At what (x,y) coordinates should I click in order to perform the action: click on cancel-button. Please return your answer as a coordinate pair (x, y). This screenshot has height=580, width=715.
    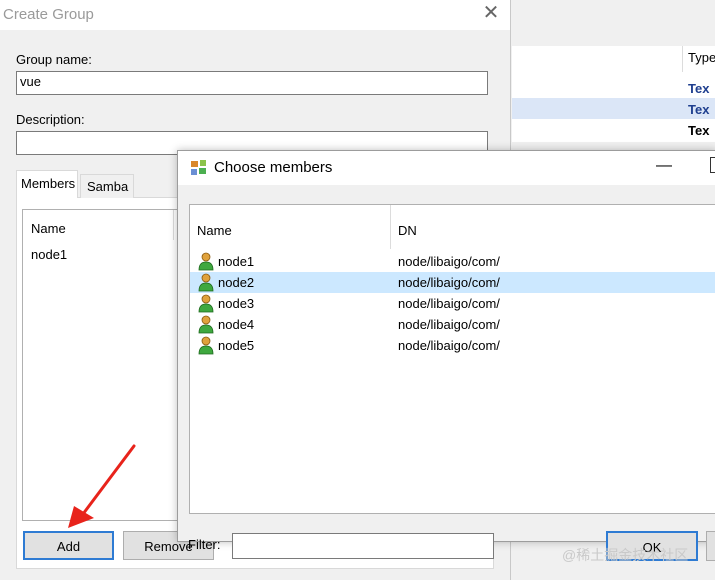
    Looking at the image, I should click on (710, 546).